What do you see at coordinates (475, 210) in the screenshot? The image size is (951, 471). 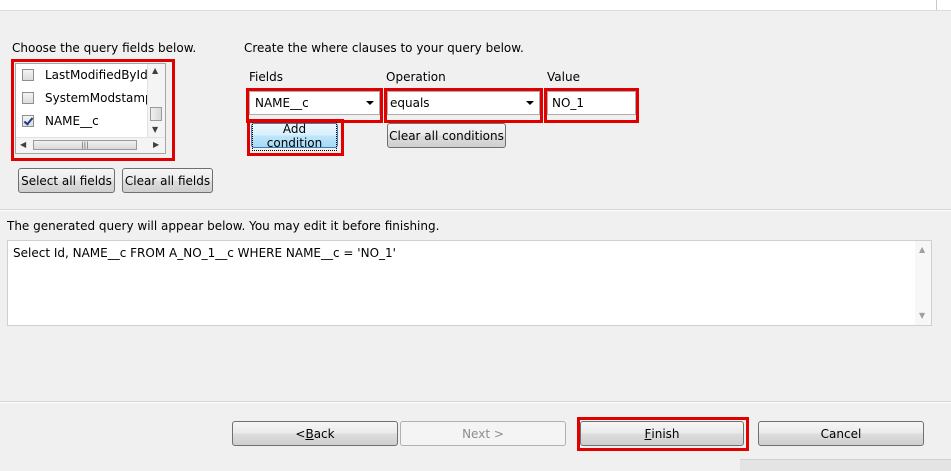 I see `divider-highlight` at bounding box center [475, 210].